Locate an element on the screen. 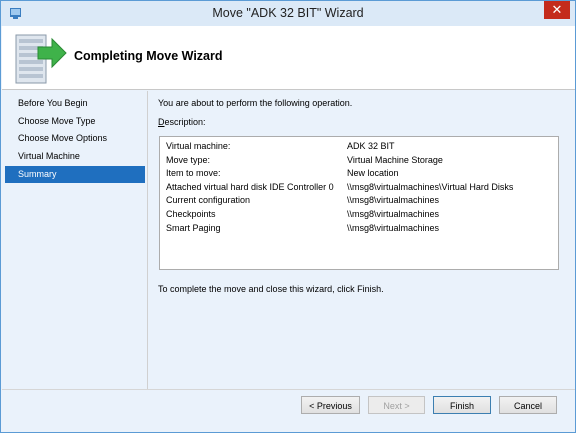 This screenshot has height=433, width=576. previous-button: < Previous is located at coordinates (330, 405).